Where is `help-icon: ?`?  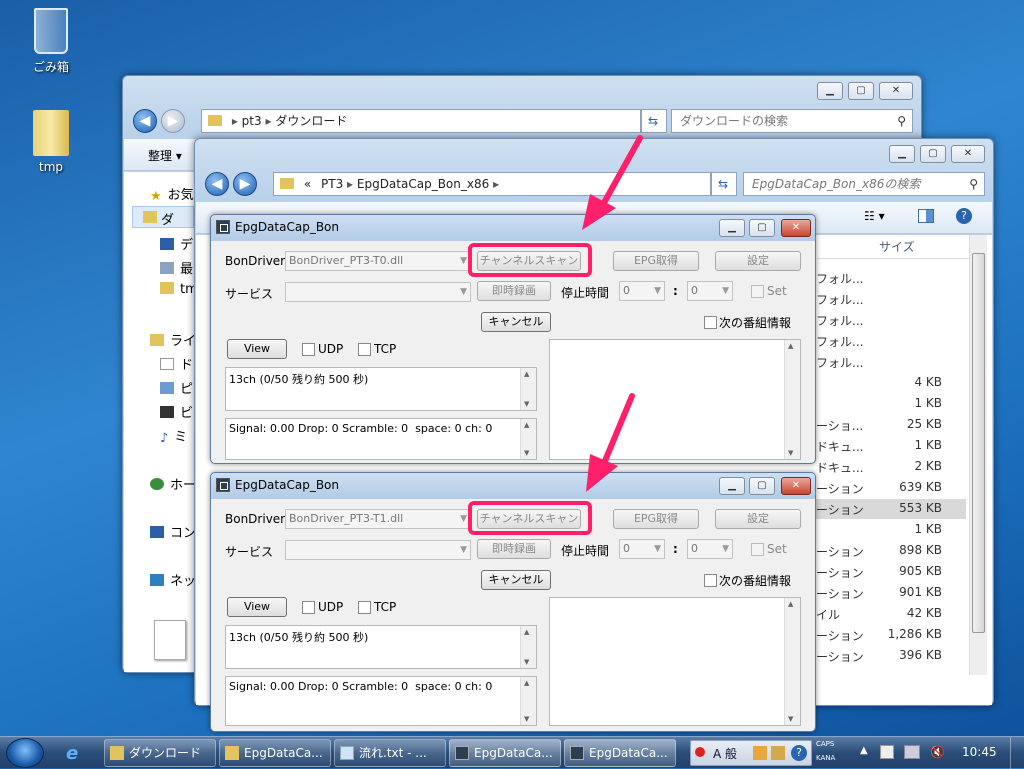
help-icon: ? is located at coordinates (964, 216).